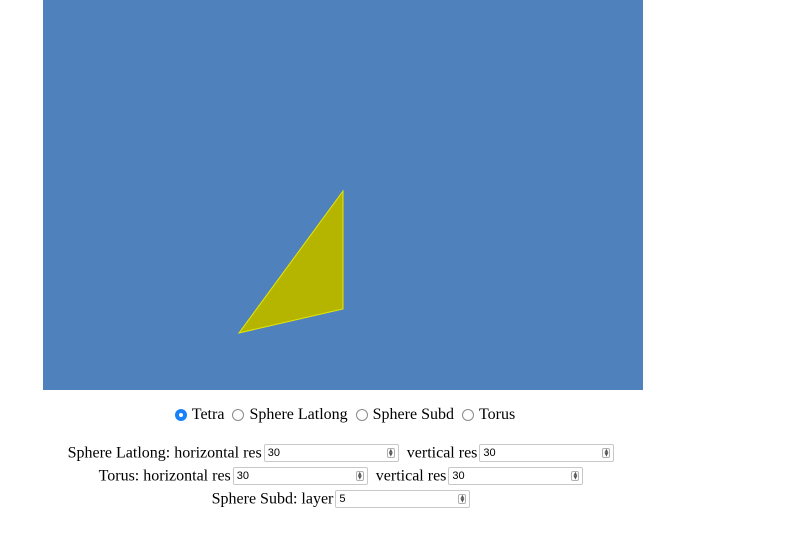 The height and width of the screenshot is (540, 800). What do you see at coordinates (547, 453) in the screenshot?
I see `sphere-latlong-vertical-input: 30 ▲ ▼` at bounding box center [547, 453].